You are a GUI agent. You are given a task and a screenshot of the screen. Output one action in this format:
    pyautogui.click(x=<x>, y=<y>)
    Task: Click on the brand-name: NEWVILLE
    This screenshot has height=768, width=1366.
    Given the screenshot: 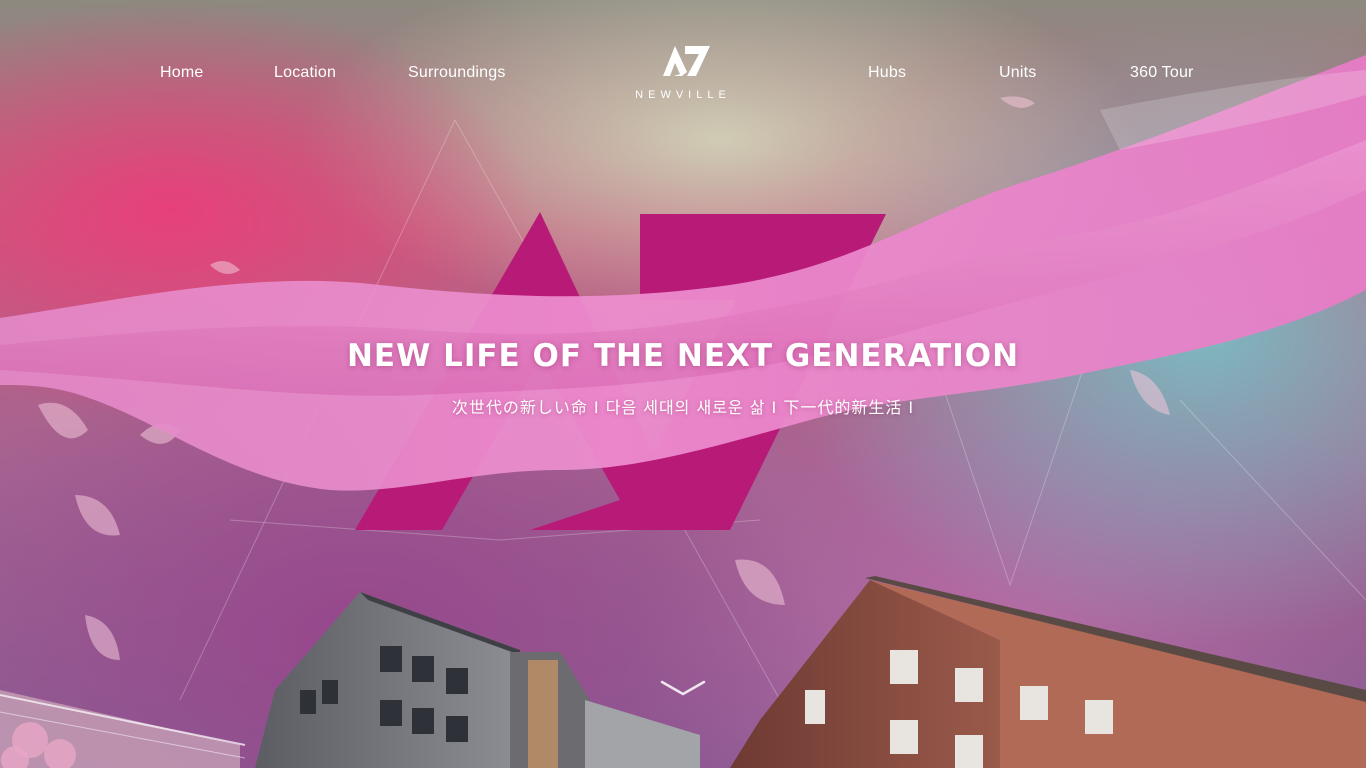 What is the action you would take?
    pyautogui.click(x=683, y=95)
    